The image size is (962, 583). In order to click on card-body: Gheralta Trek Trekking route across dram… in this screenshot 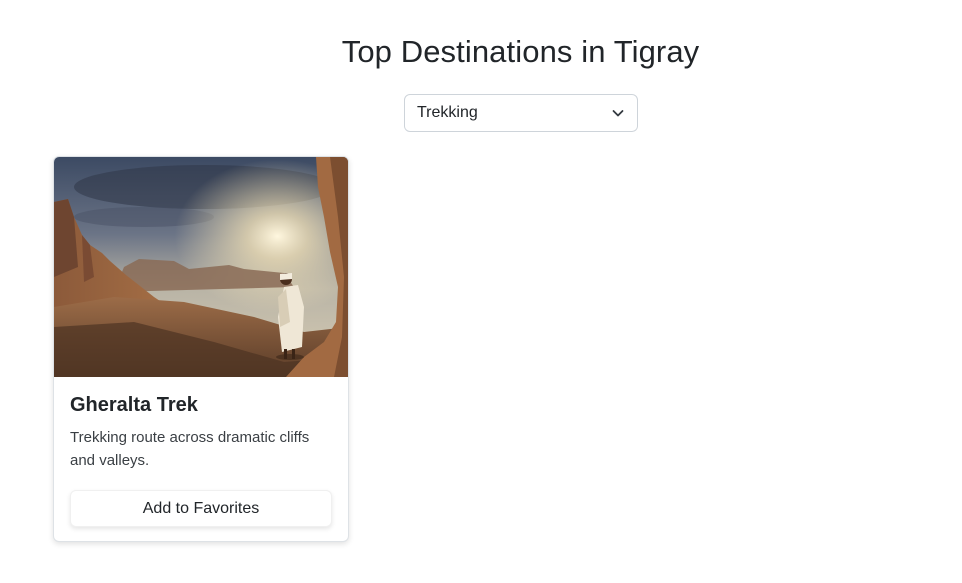, I will do `click(201, 459)`.